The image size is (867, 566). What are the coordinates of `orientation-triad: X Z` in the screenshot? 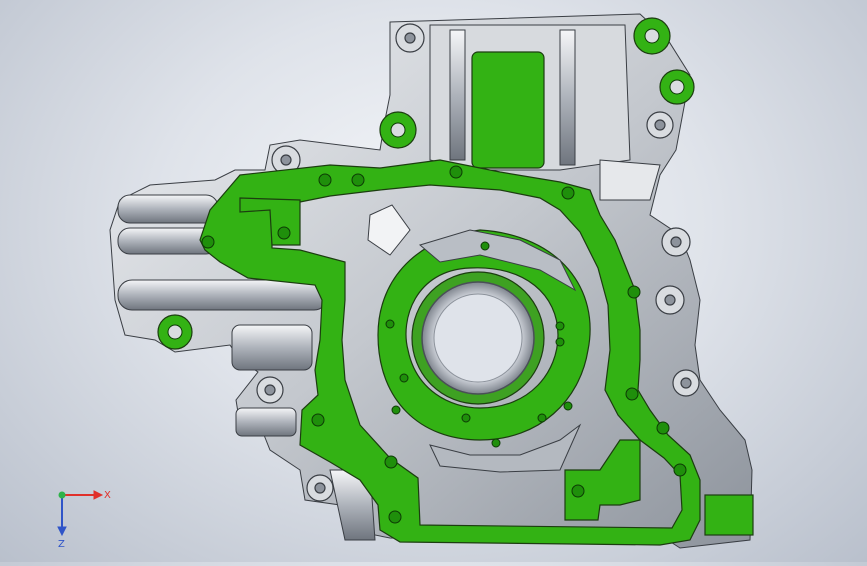 It's located at (79, 515).